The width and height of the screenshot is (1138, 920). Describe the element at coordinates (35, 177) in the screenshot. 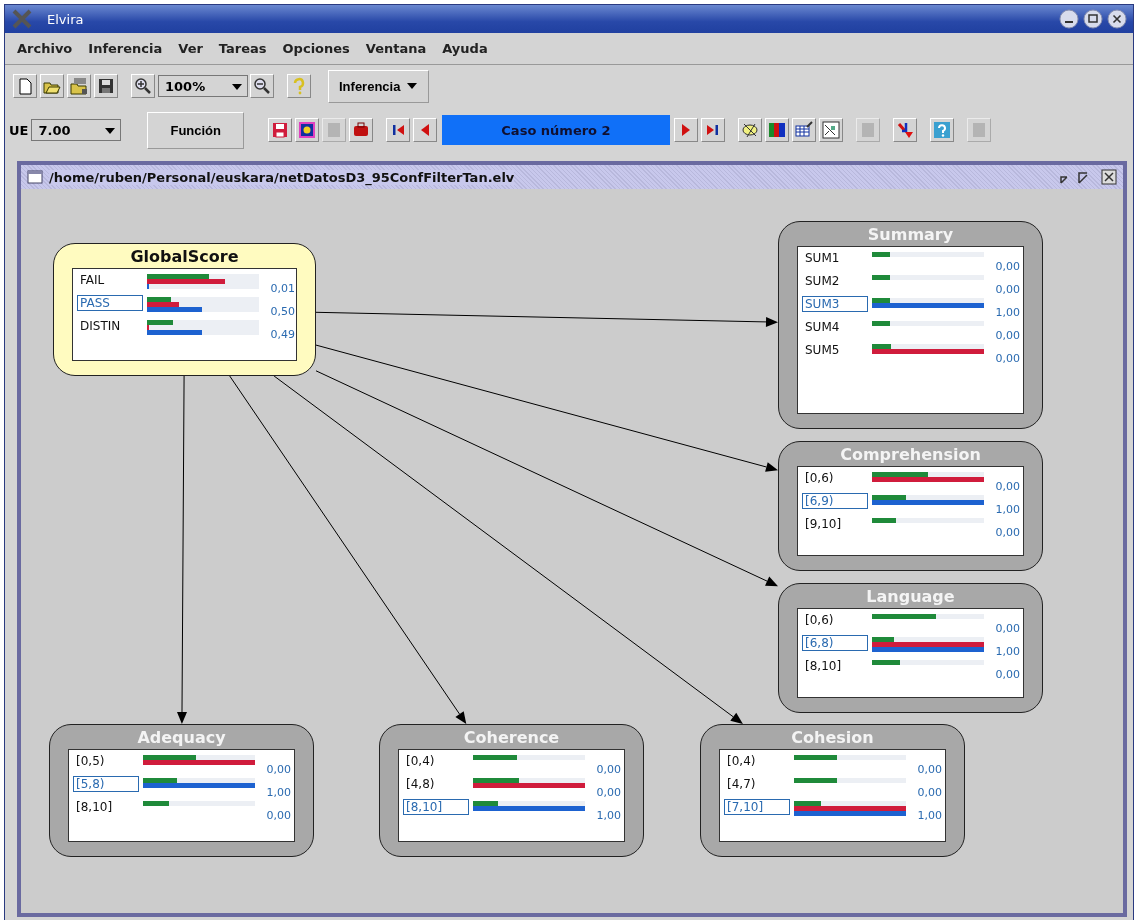

I see `window-icon` at that location.